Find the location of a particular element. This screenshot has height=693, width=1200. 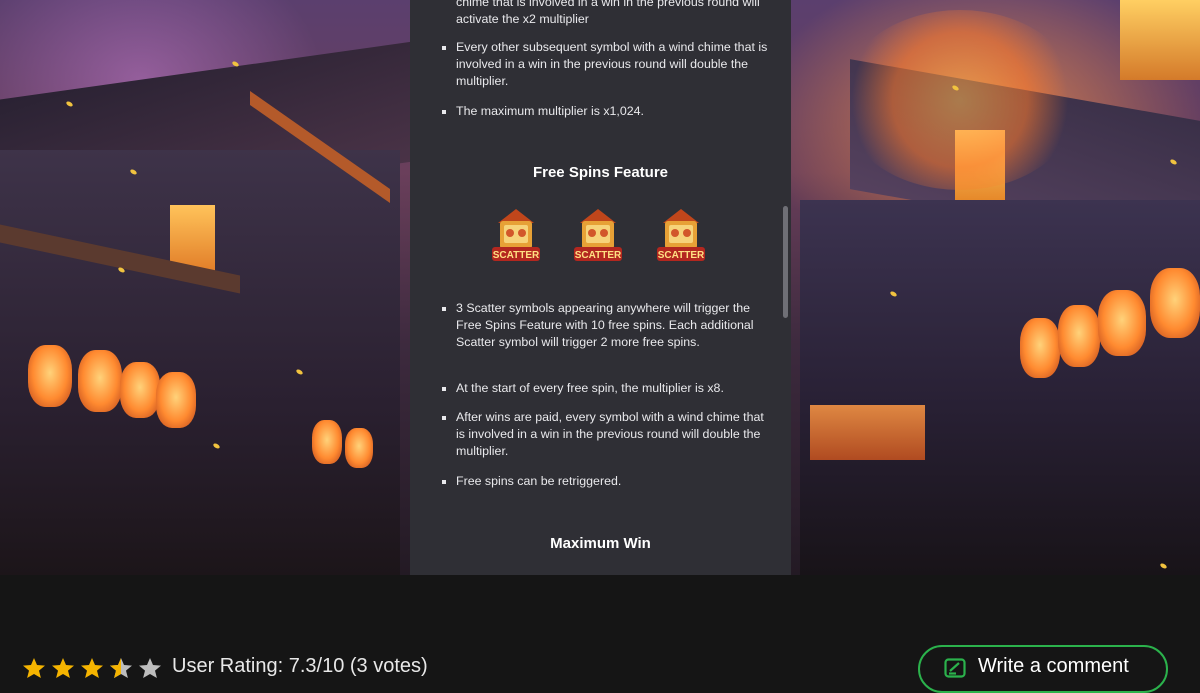

free-spins-heading: Free Spins Feature is located at coordinates (600, 172).